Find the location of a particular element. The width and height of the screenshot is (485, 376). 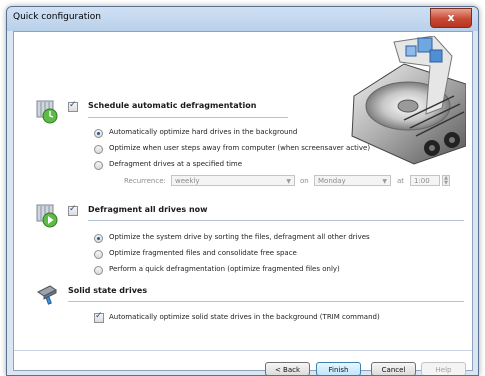

defrag-option-system-drive-radio is located at coordinates (98, 238).